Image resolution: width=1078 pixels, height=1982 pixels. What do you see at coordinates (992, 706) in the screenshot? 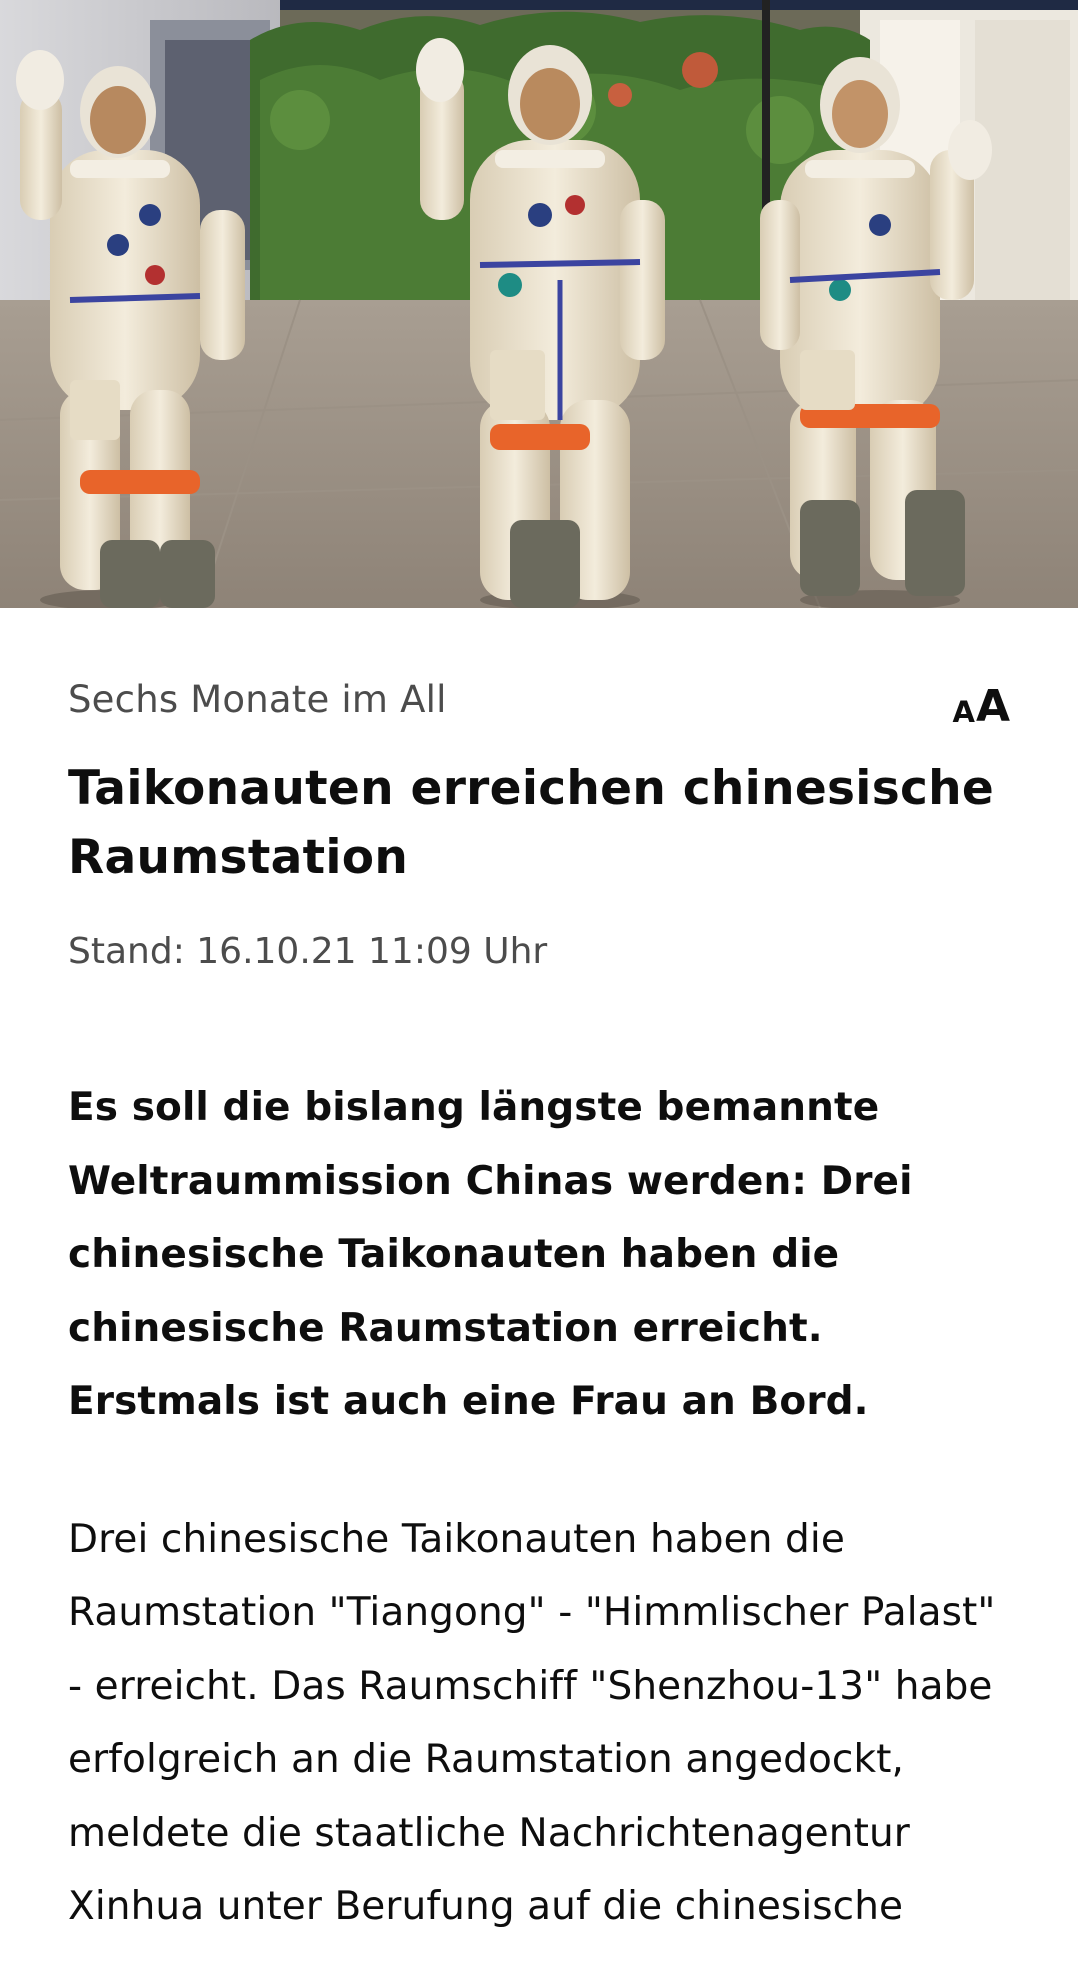
I see `font-size-large-icon: A` at bounding box center [992, 706].